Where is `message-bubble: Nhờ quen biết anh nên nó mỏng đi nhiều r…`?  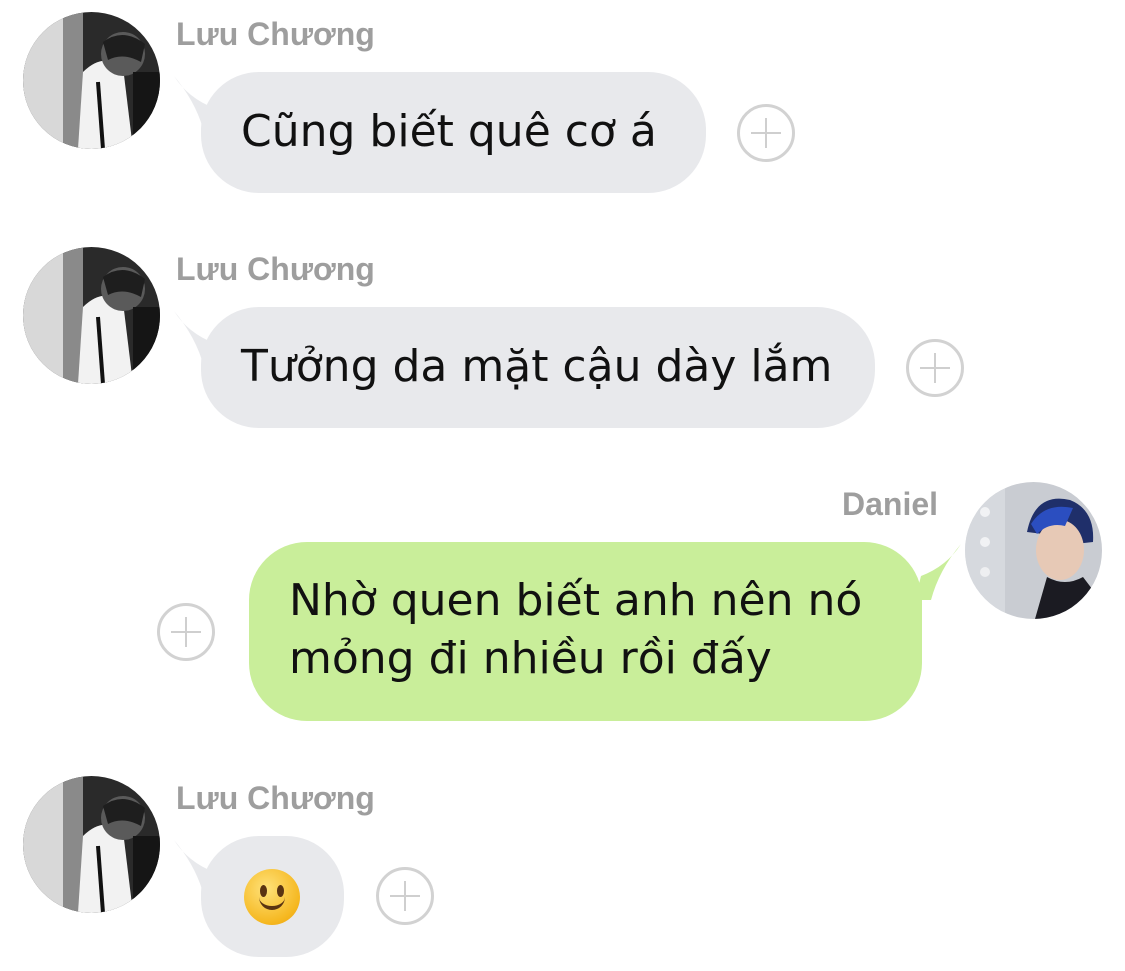
message-bubble: Nhờ quen biết anh nên nó mỏng đi nhiều r… is located at coordinates (585, 631).